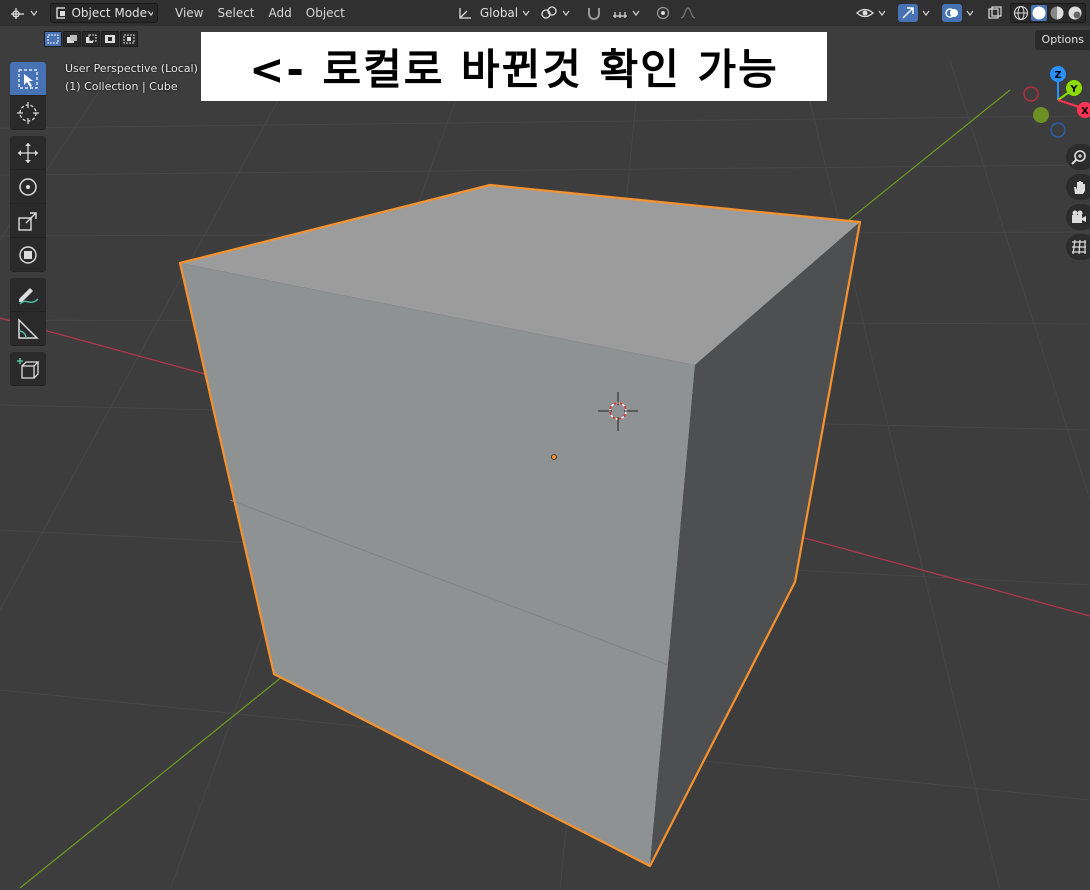 This screenshot has height=890, width=1090. I want to click on select-new-icon, so click(53, 39).